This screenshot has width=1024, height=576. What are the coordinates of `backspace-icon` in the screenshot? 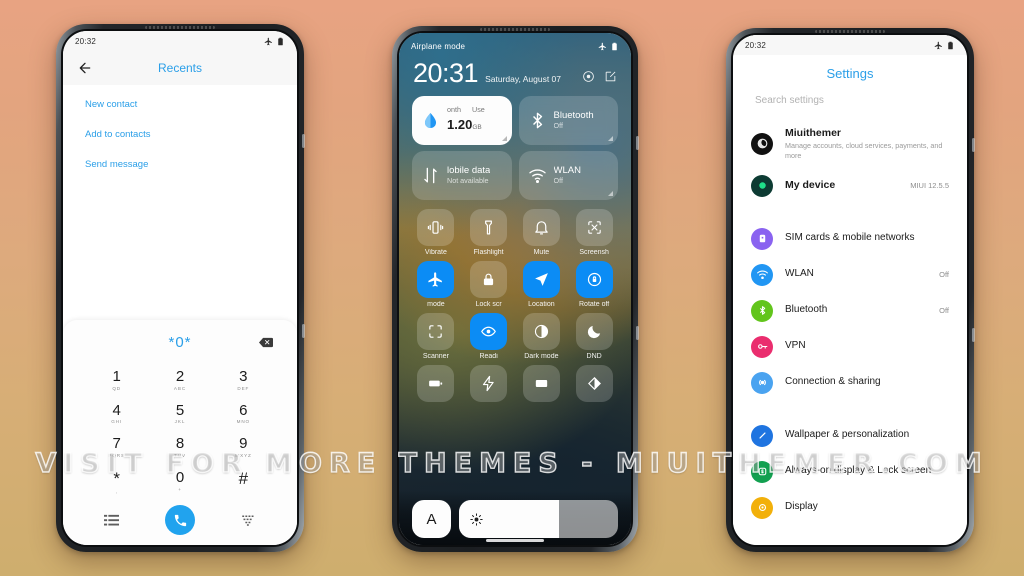 It's located at (266, 342).